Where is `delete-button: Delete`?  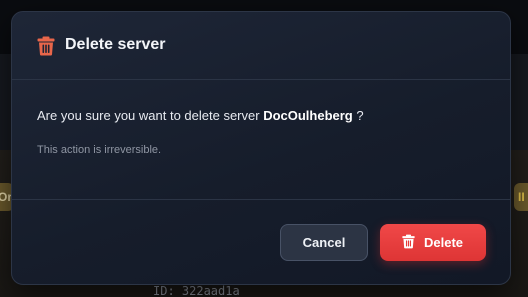 delete-button: Delete is located at coordinates (433, 242).